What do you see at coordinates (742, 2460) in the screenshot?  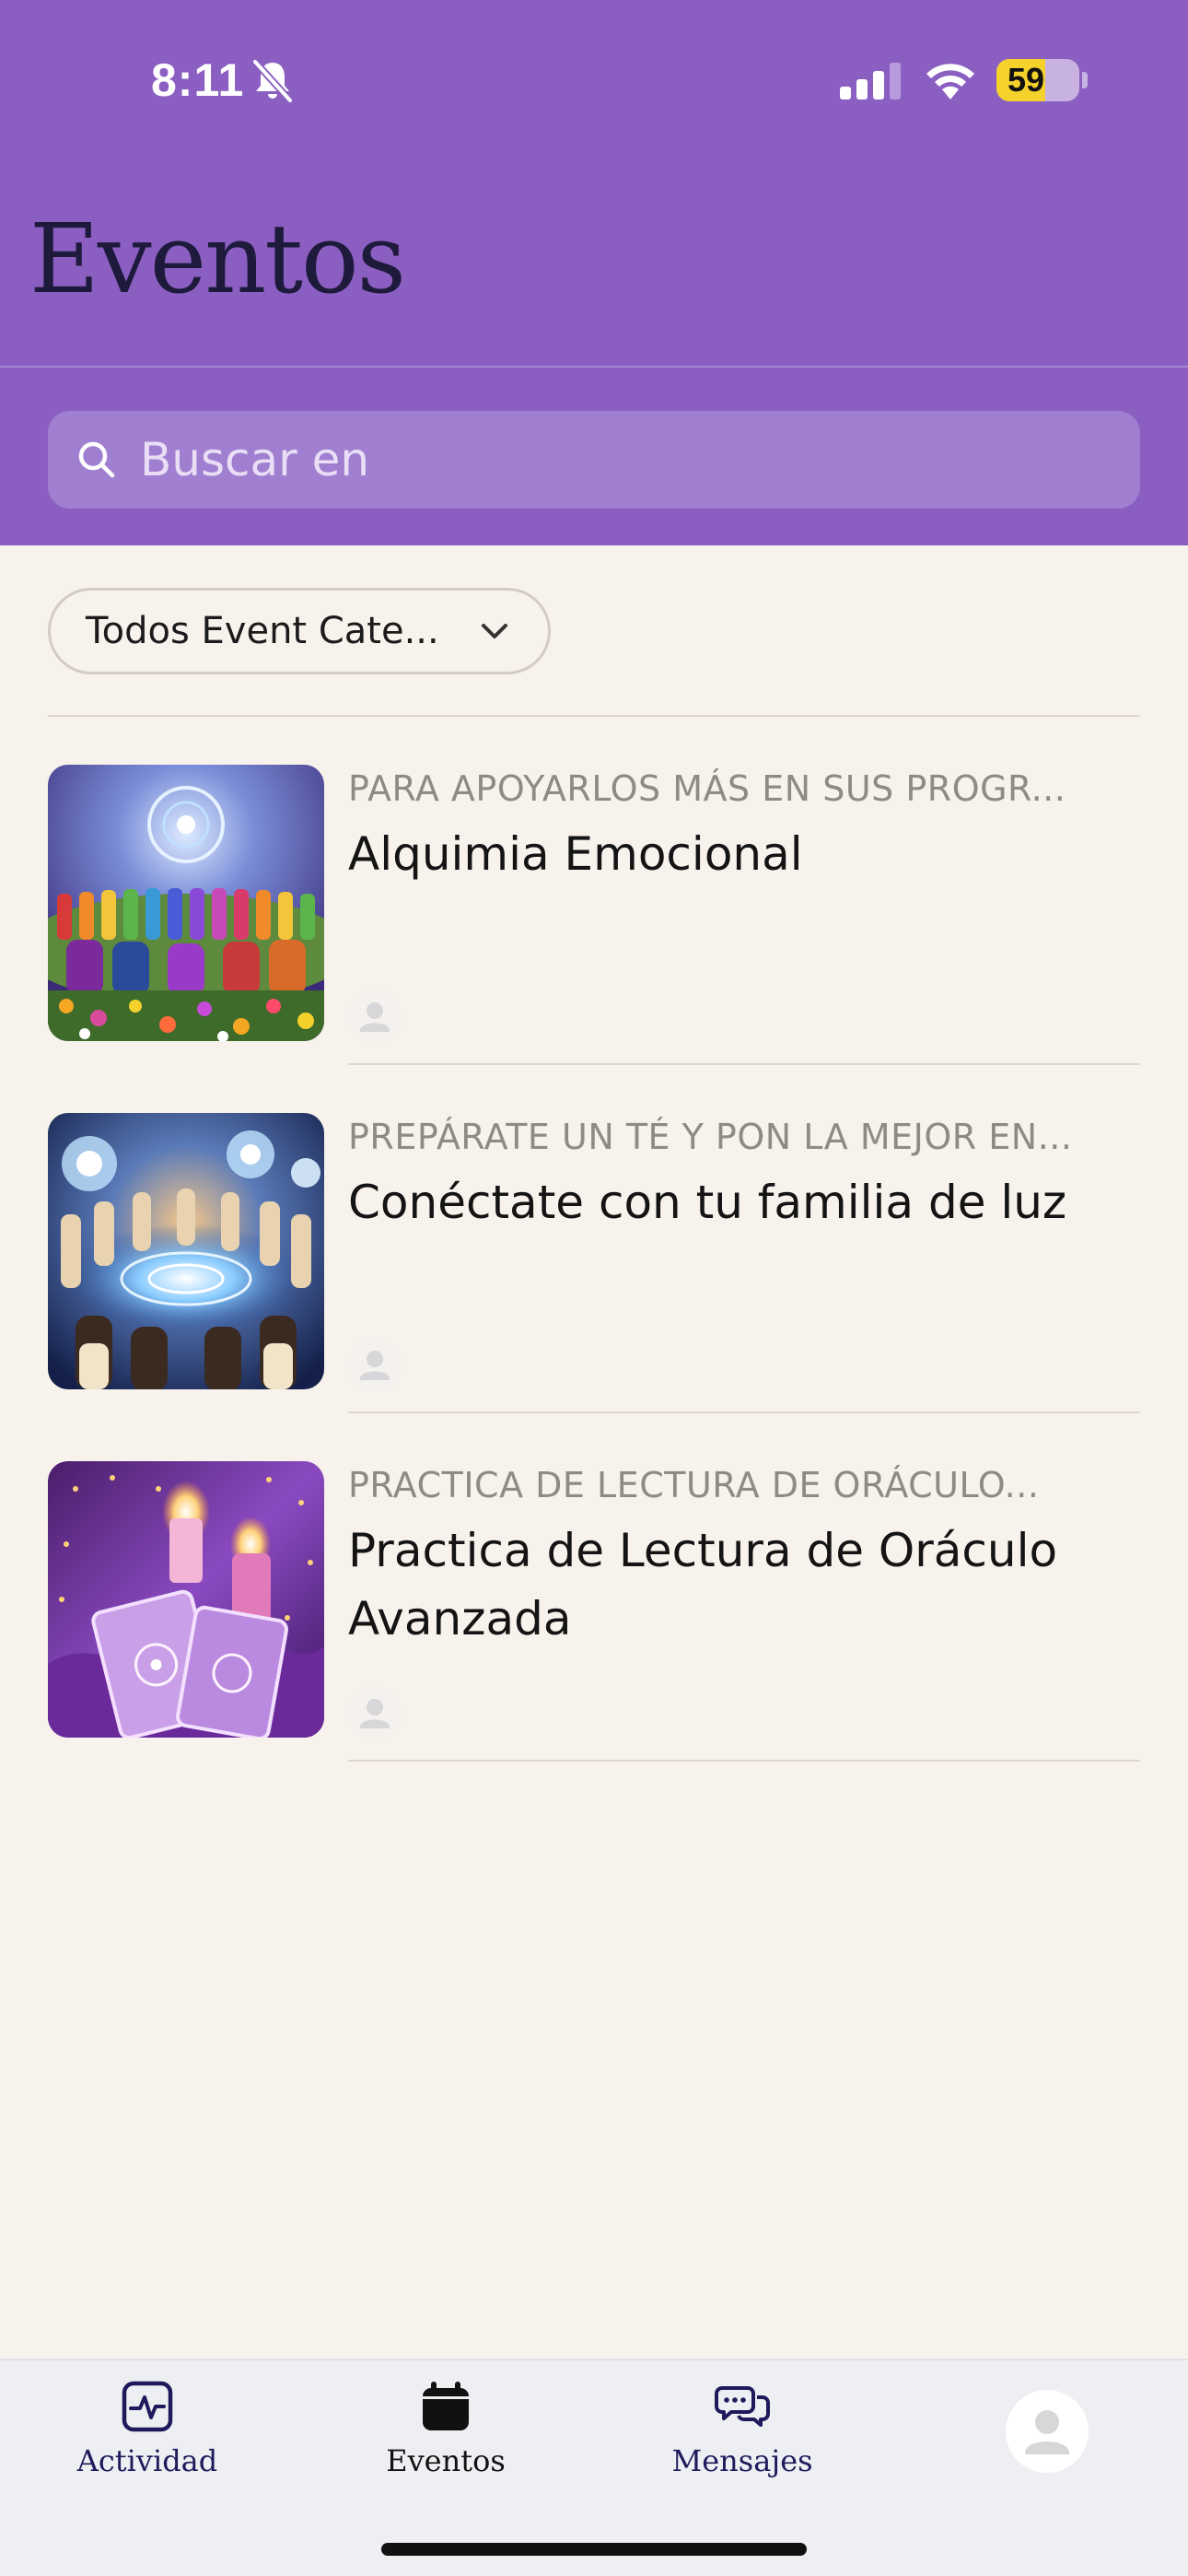 I see `tab-label: Mensajes` at bounding box center [742, 2460].